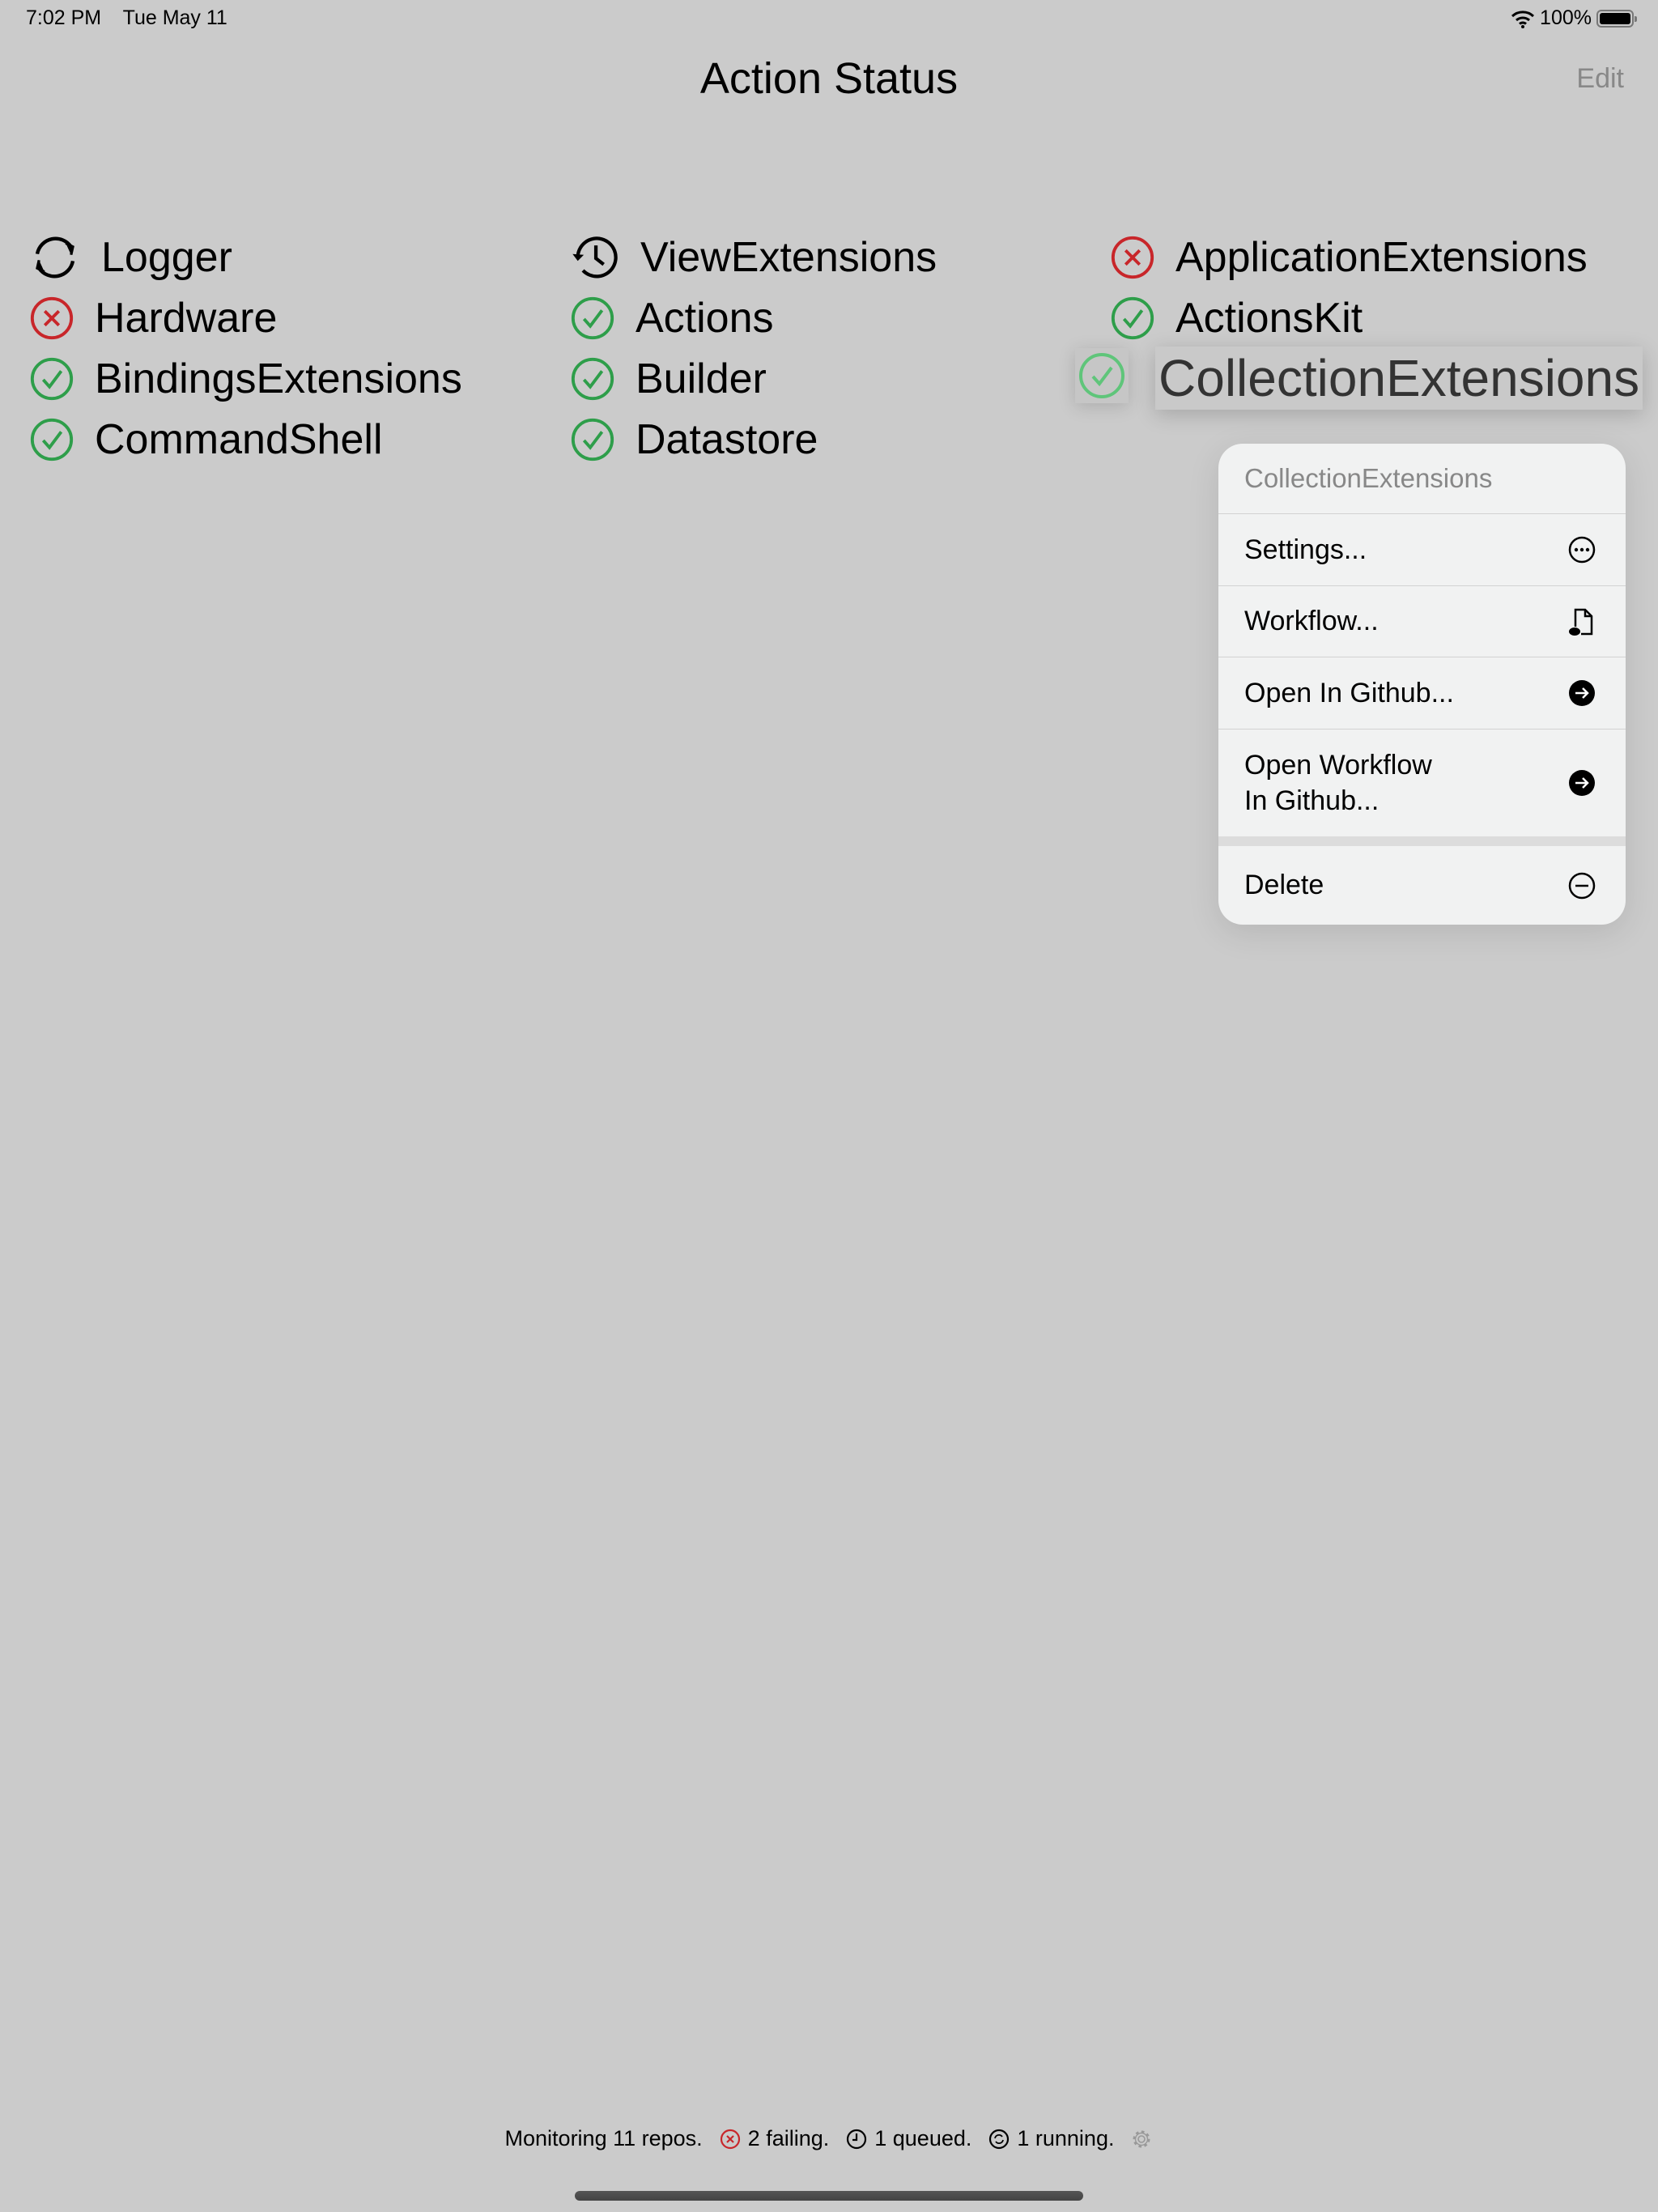 The image size is (1658, 2212). What do you see at coordinates (788, 2138) in the screenshot?
I see `failing-count: 2 failing.` at bounding box center [788, 2138].